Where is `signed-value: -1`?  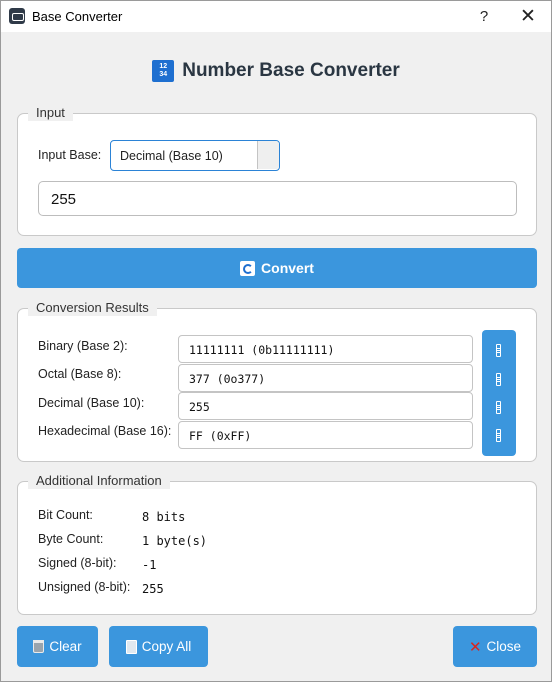 signed-value: -1 is located at coordinates (149, 565).